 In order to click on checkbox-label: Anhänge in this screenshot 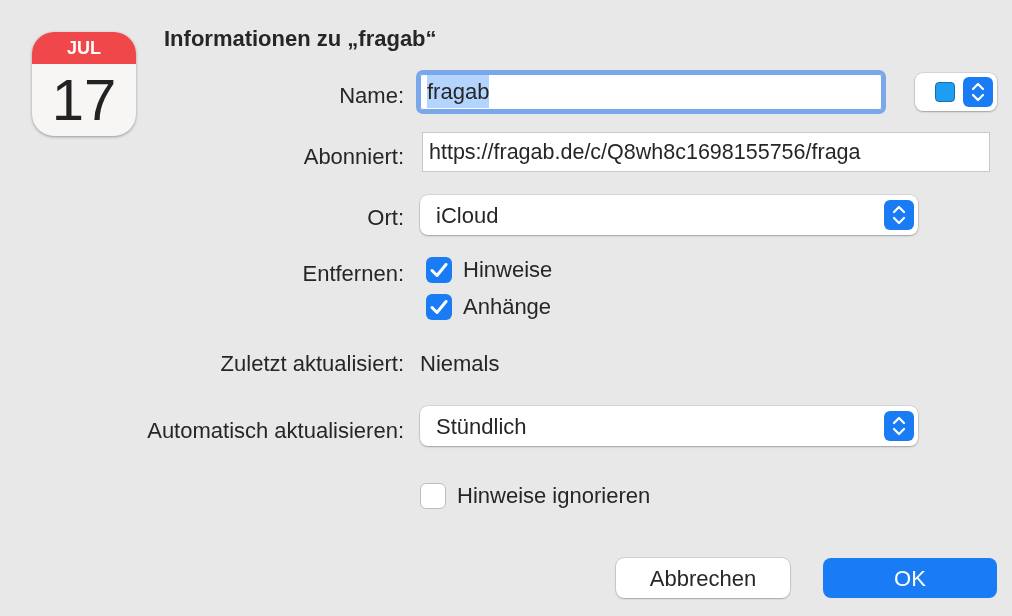, I will do `click(507, 306)`.